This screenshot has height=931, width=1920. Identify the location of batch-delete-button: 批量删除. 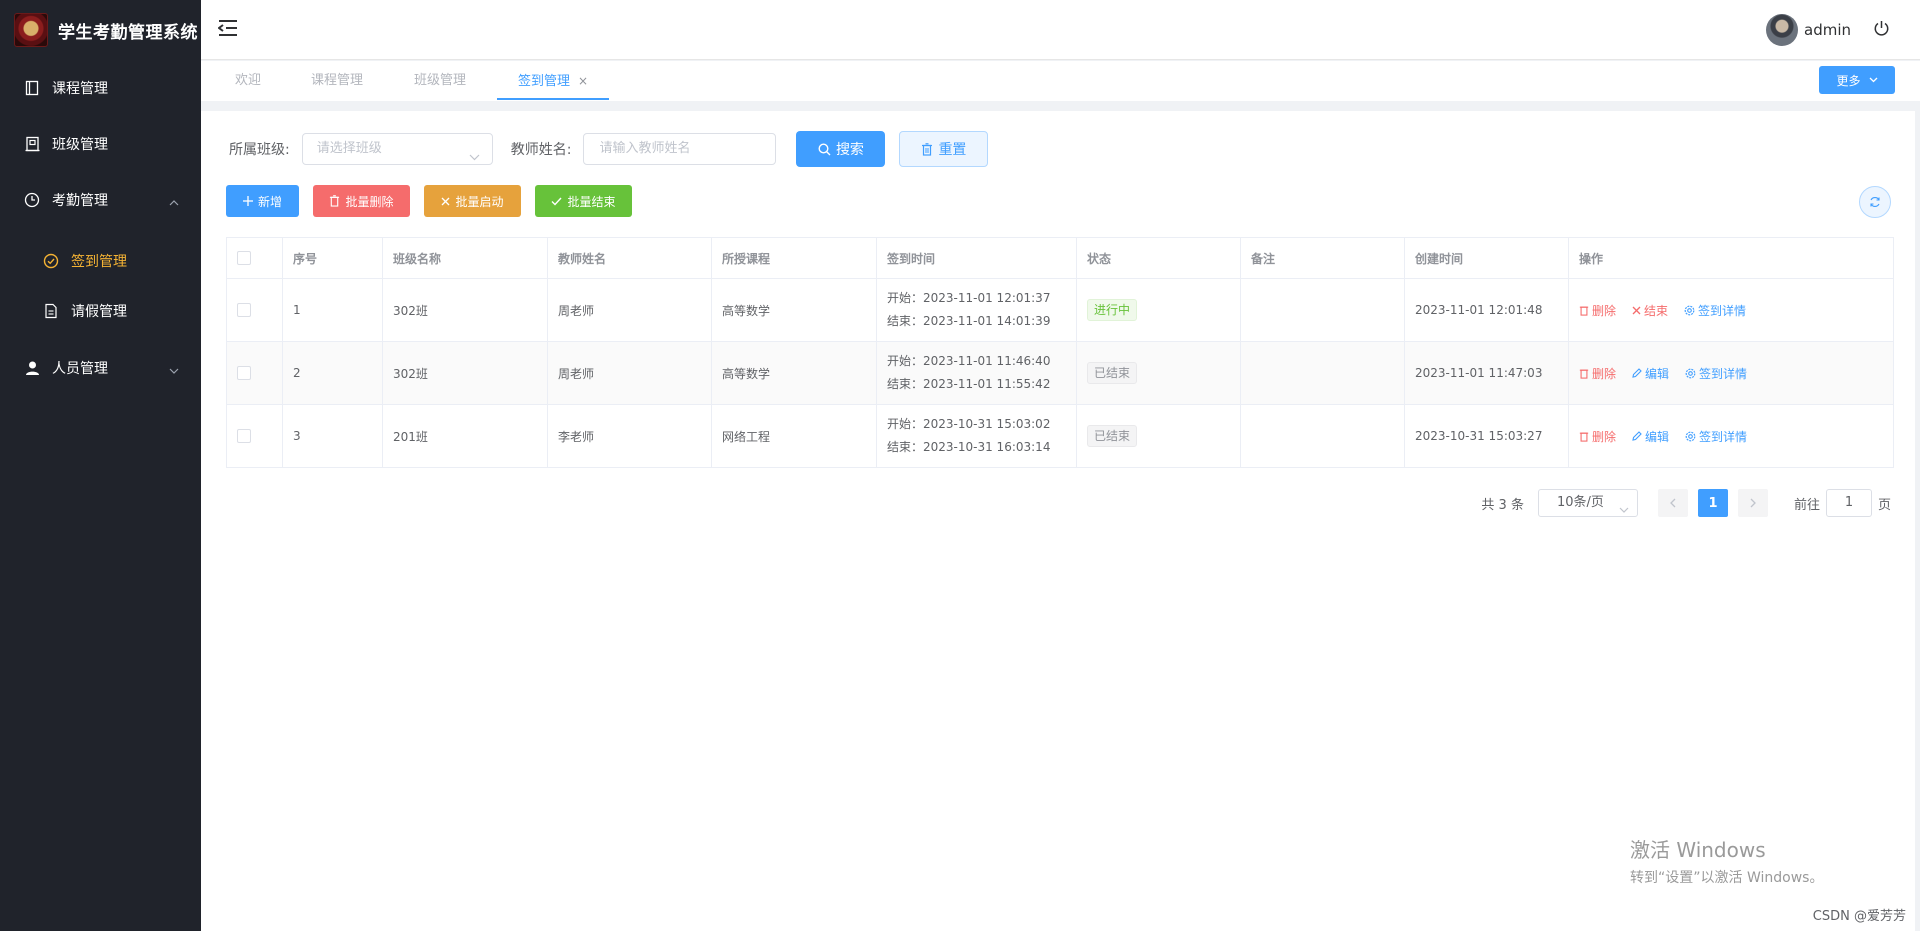
(361, 201).